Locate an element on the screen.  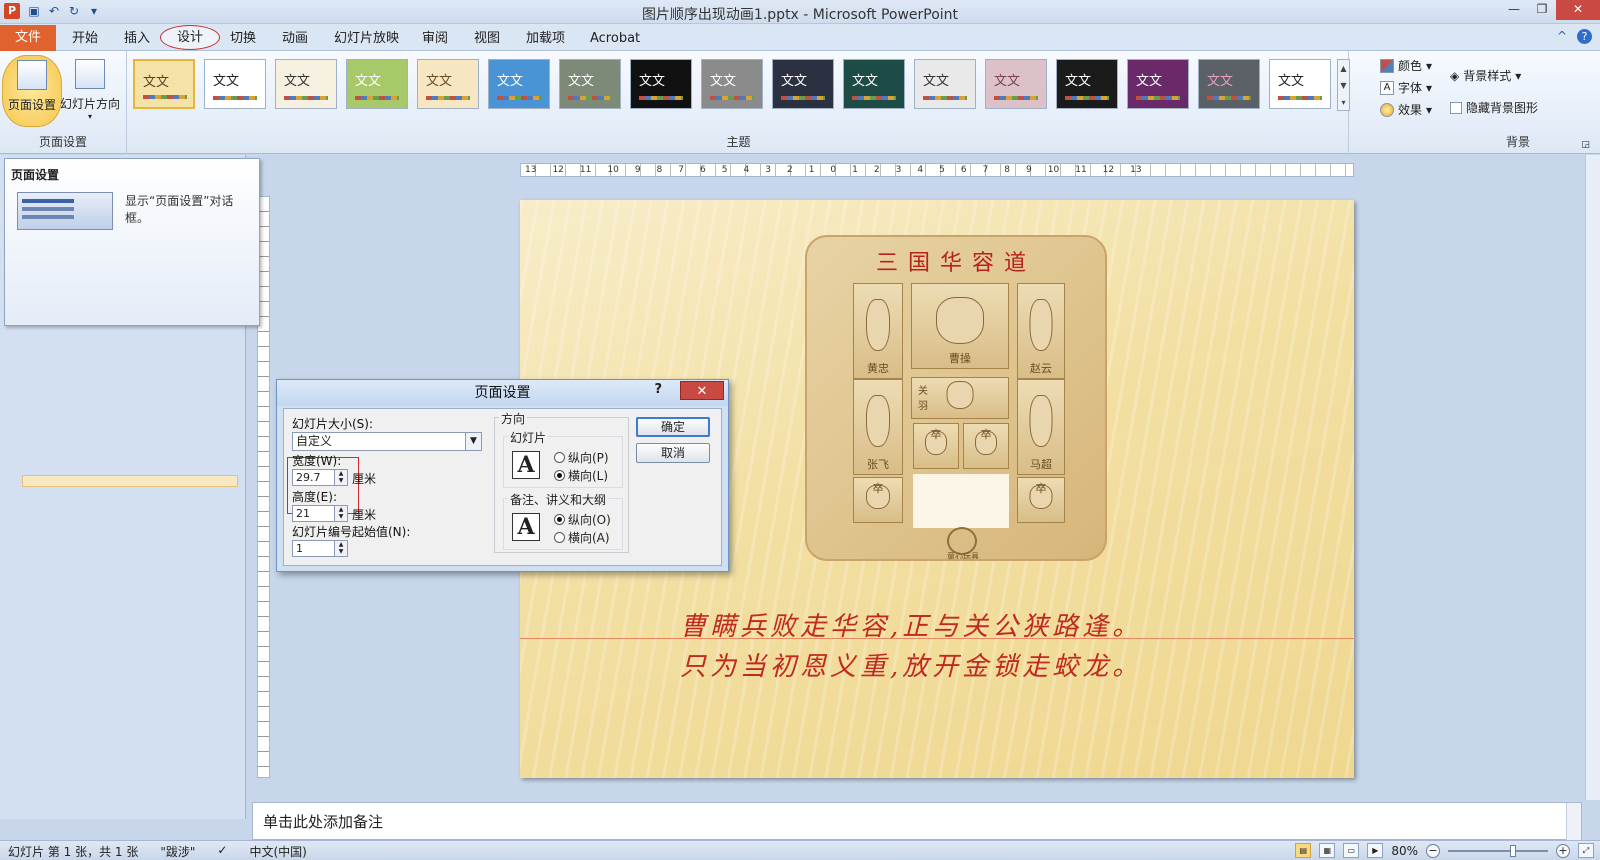
dialog-close-button: ✕ is located at coordinates (702, 390).